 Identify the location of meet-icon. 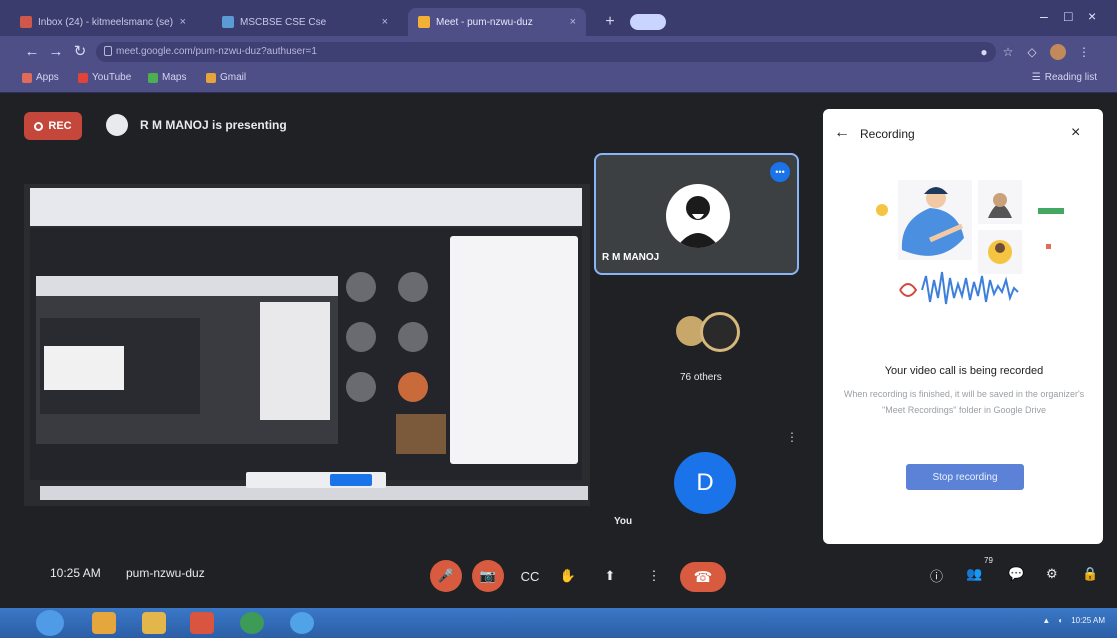
(424, 22).